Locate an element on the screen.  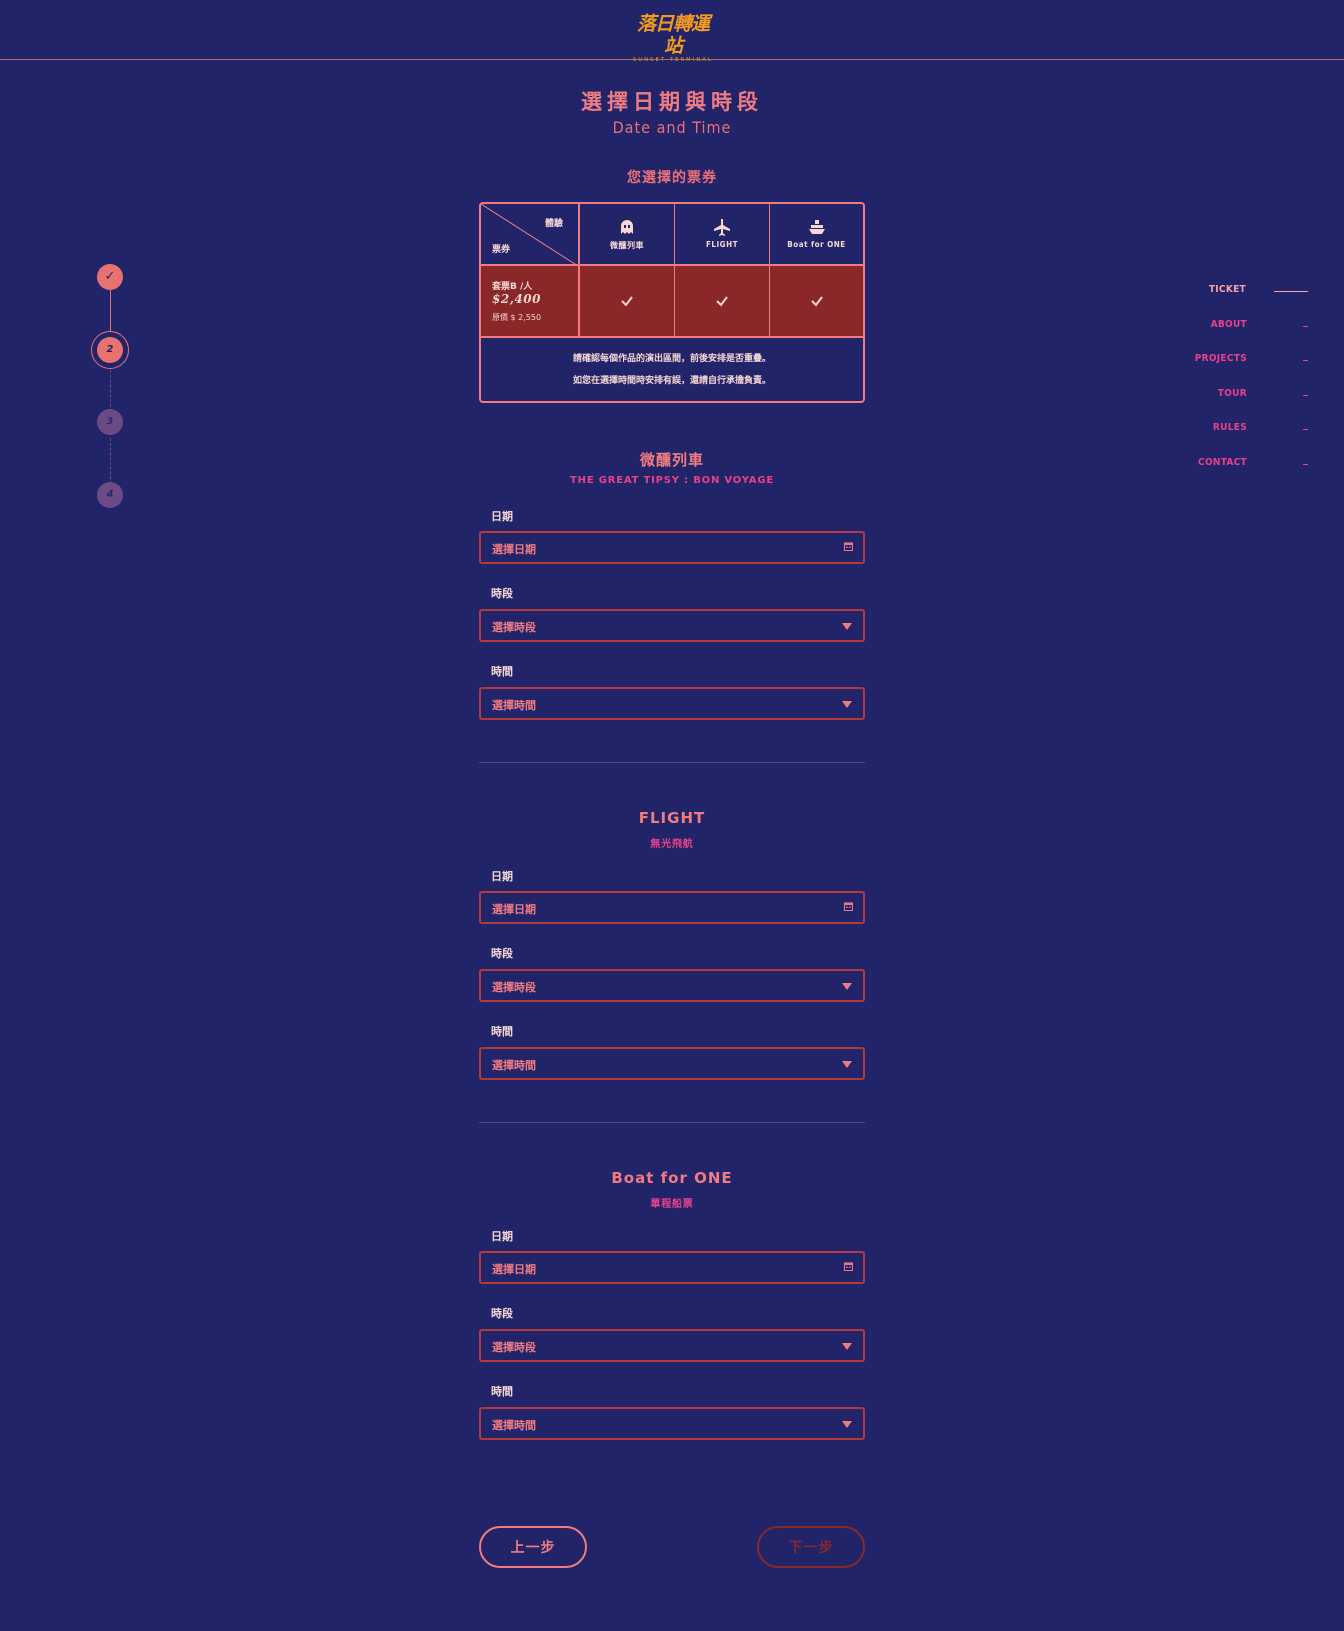
section-subtitle: 單程船票 is located at coordinates (672, 1204).